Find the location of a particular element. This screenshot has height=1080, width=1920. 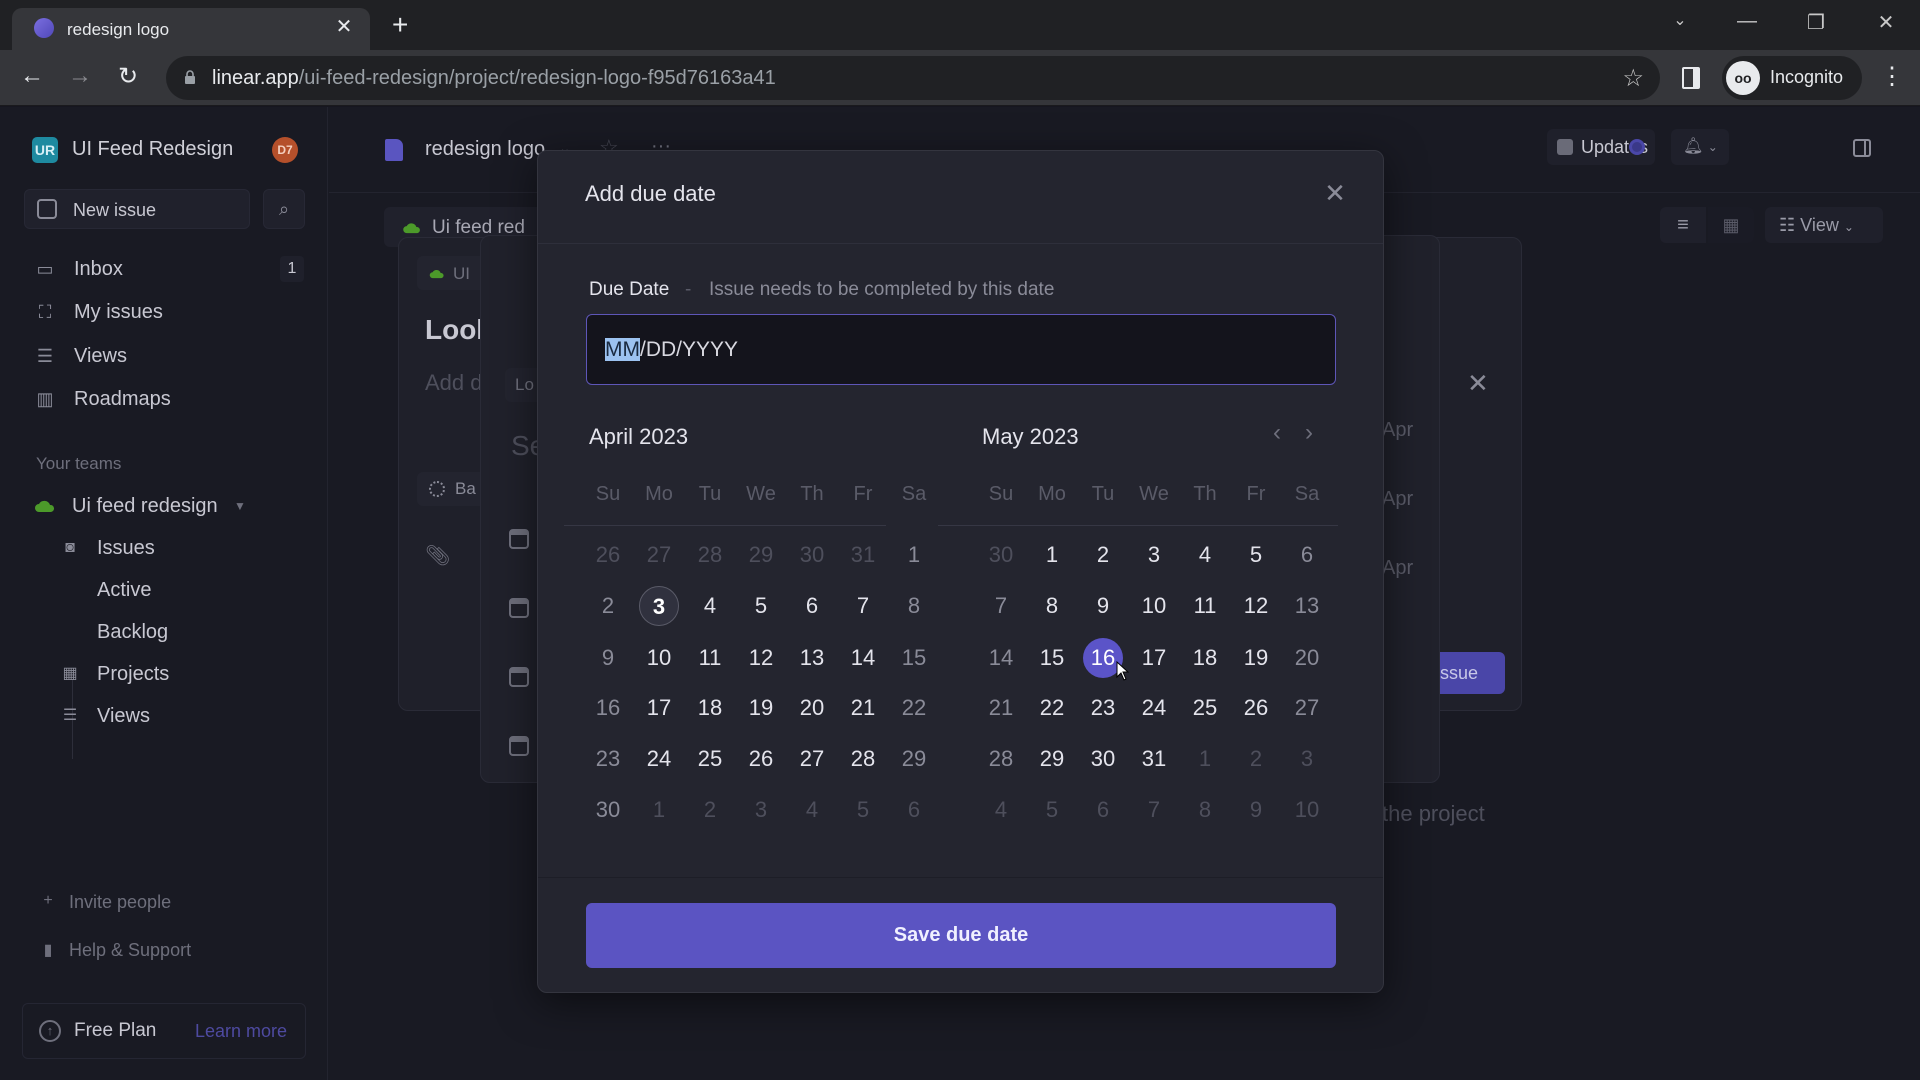

calendar-day: 5 is located at coordinates (1256, 555).